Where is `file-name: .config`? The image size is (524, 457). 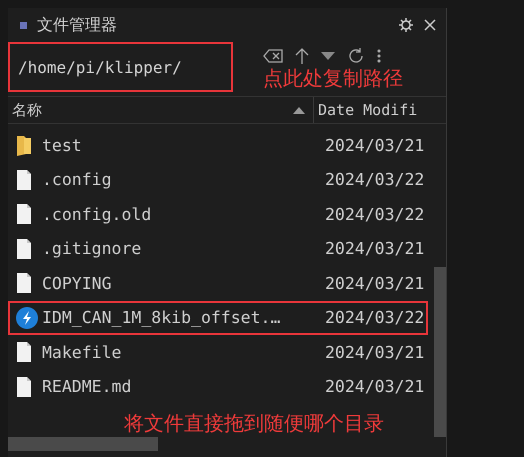 file-name: .config is located at coordinates (77, 180).